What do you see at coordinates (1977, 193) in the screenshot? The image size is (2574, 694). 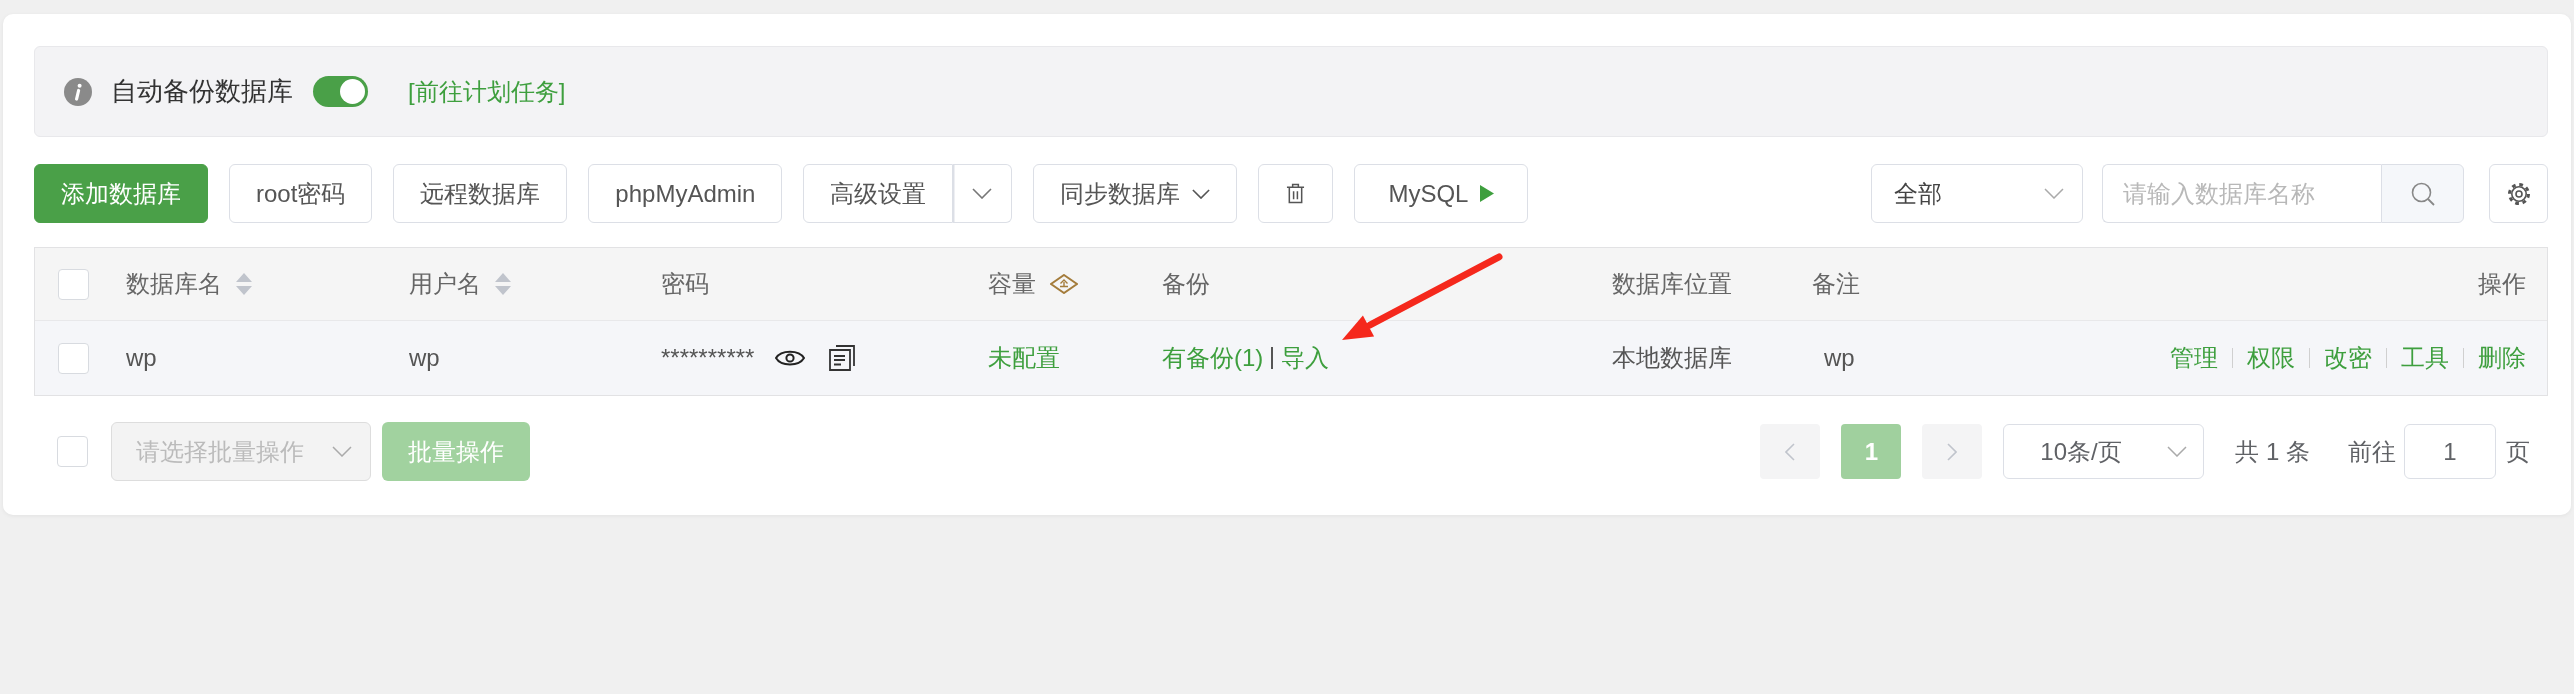 I see `filter-select: 全部` at bounding box center [1977, 193].